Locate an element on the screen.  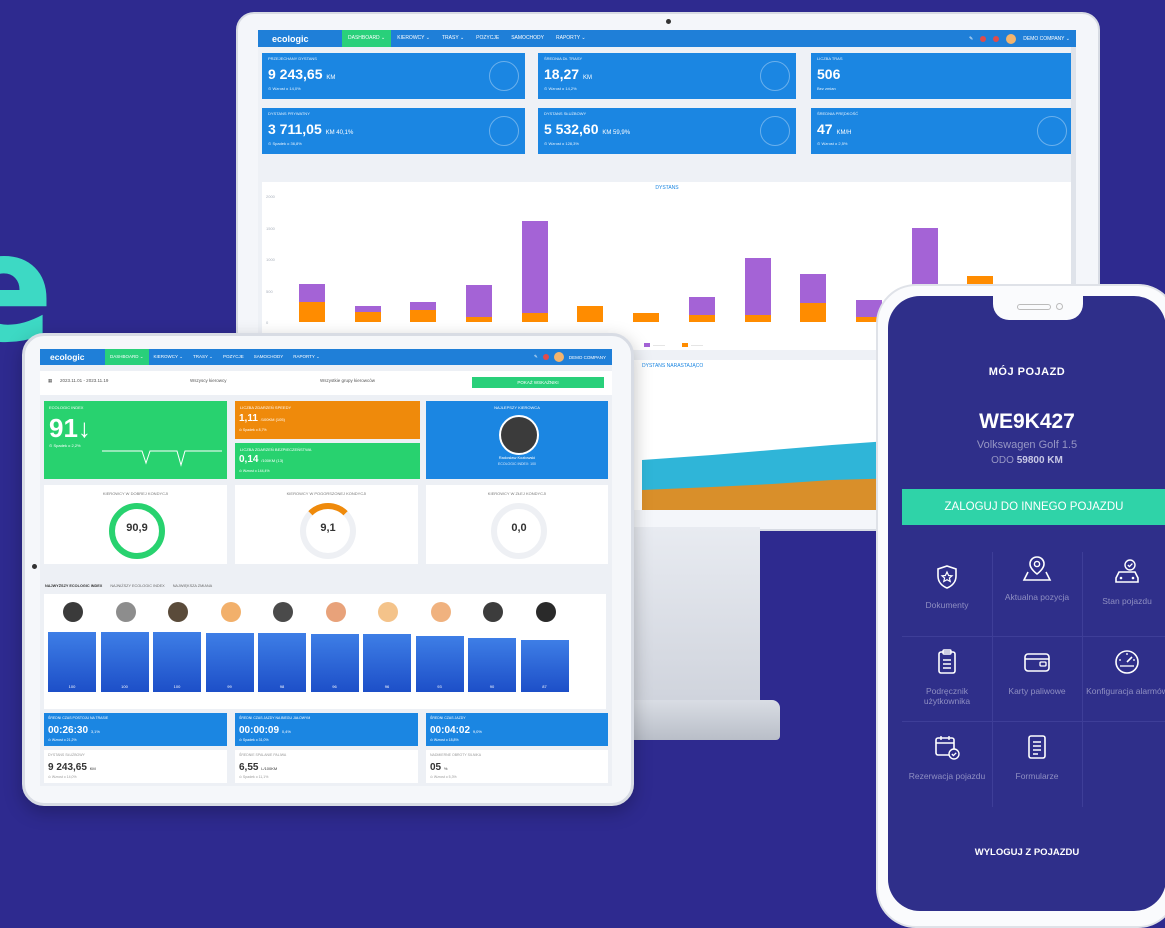
vehicle-plate: WE9K427 is located at coordinates (1027, 421).